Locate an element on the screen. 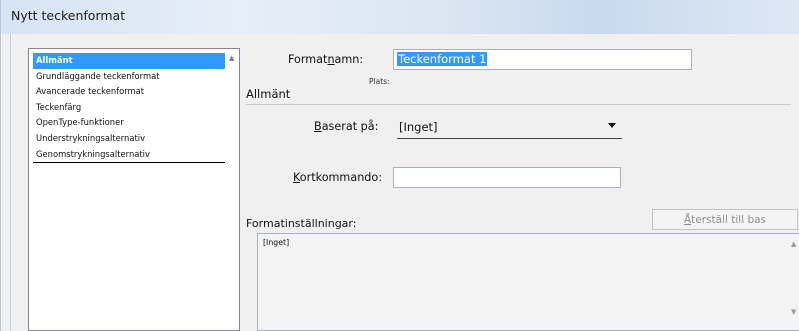 Image resolution: width=799 pixels, height=331 pixels. settings-label: Formatinställningar: is located at coordinates (301, 223).